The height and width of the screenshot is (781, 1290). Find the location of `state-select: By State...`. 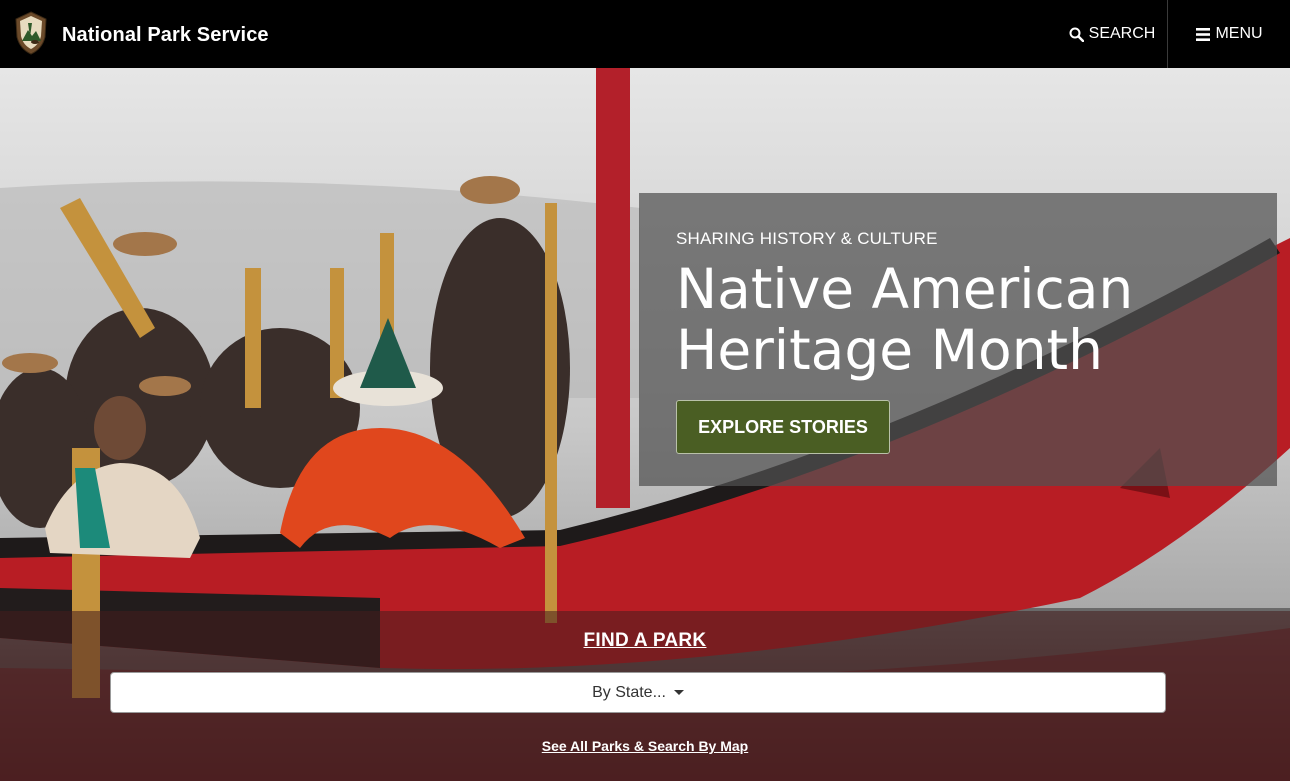

state-select: By State... is located at coordinates (638, 692).